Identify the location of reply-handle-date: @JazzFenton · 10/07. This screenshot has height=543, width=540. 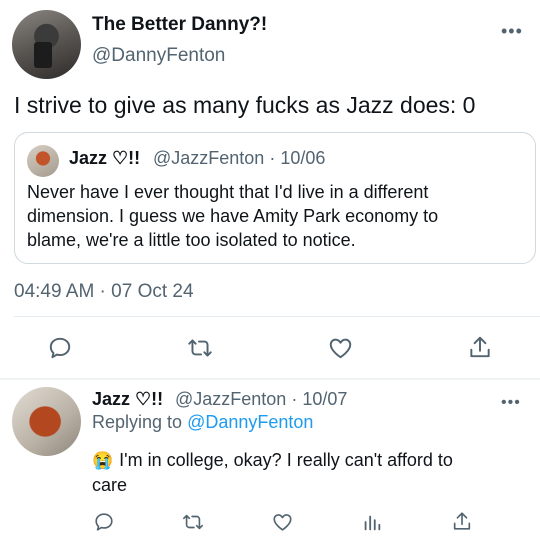
(261, 399).